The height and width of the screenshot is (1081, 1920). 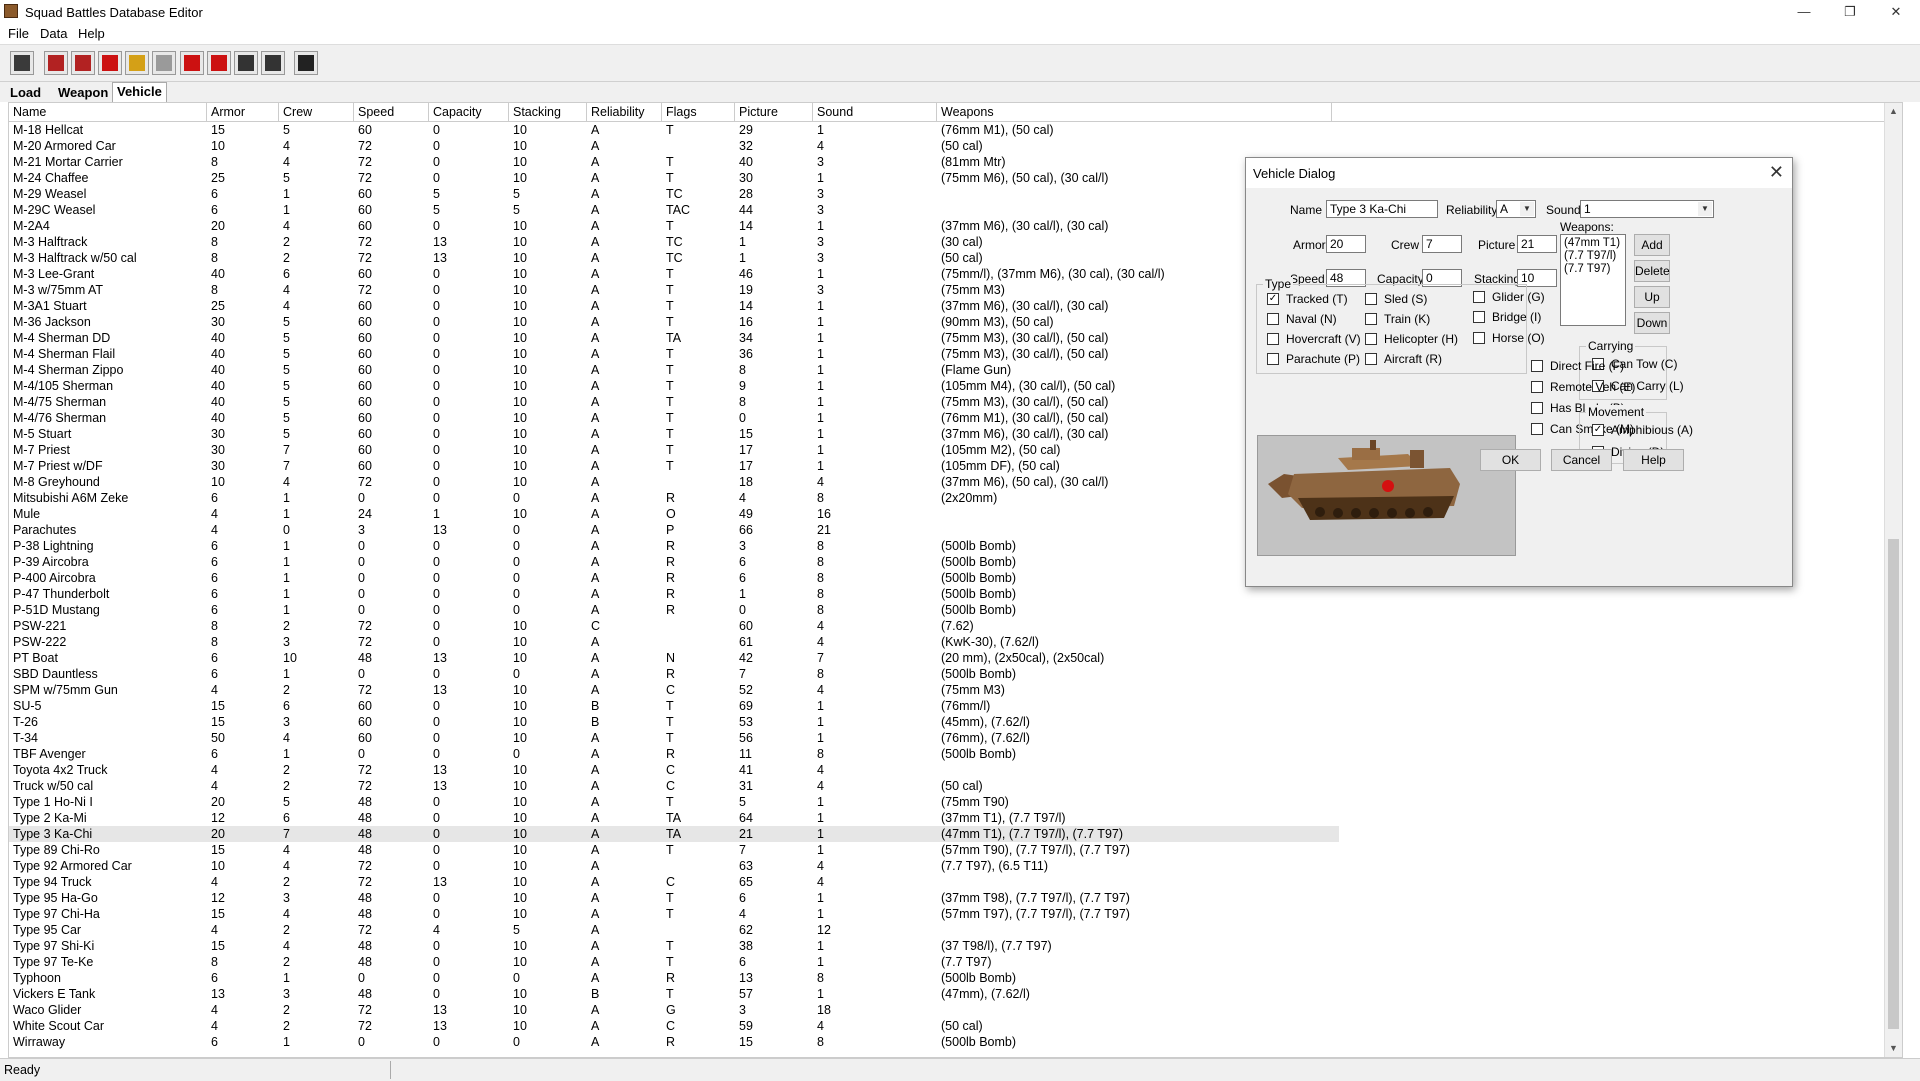 What do you see at coordinates (316, 112) in the screenshot?
I see `column-header-crew: Crew` at bounding box center [316, 112].